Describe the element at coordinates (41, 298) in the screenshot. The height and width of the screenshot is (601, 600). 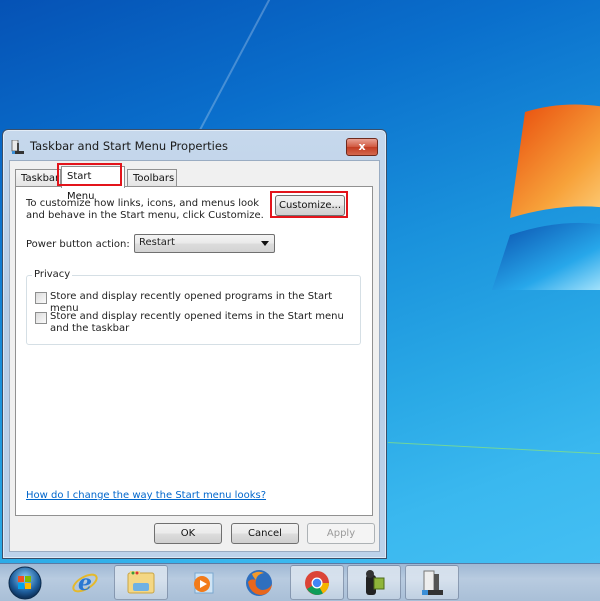
I see `recent-programs-checkbox` at that location.